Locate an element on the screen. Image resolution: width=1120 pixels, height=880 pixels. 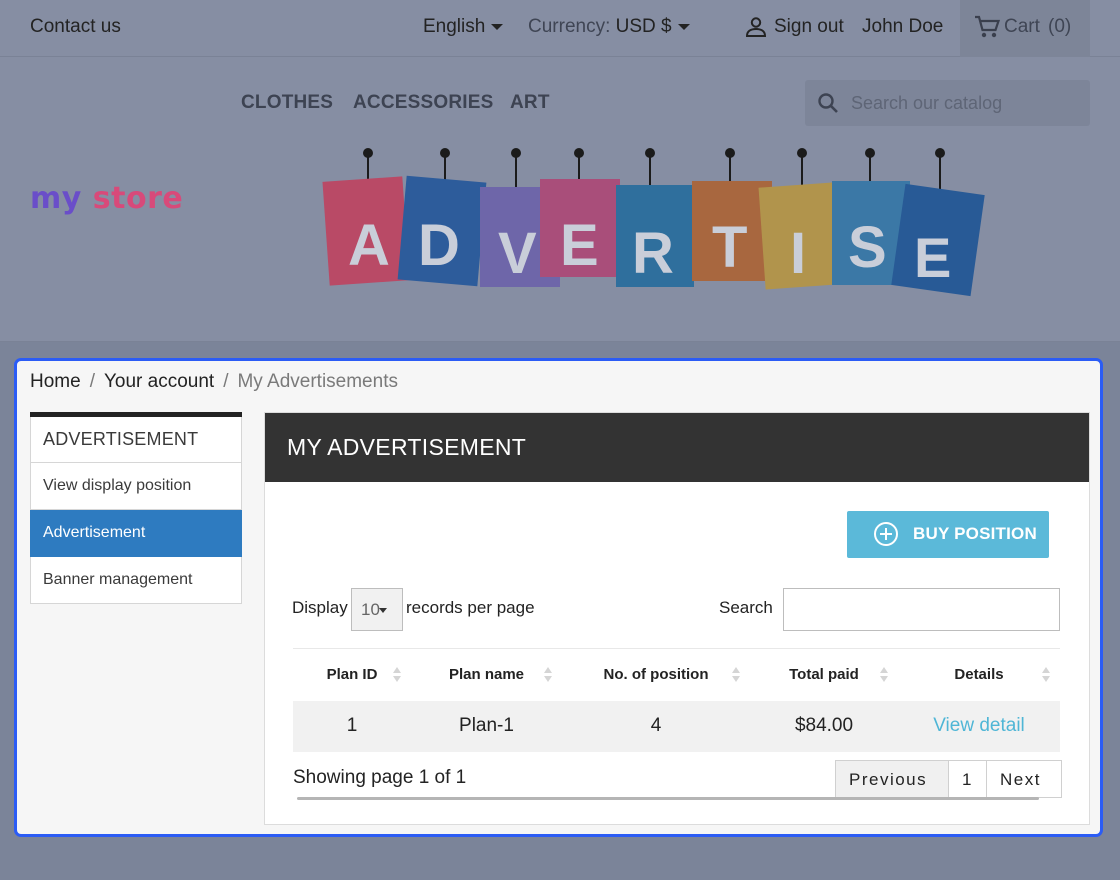
menu-art: ART is located at coordinates (530, 103).